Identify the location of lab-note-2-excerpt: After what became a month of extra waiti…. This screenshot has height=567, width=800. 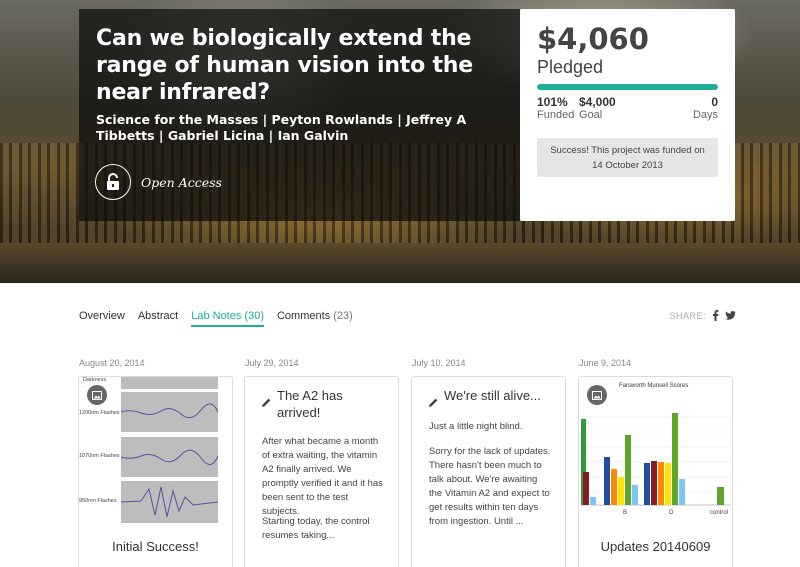
(322, 476).